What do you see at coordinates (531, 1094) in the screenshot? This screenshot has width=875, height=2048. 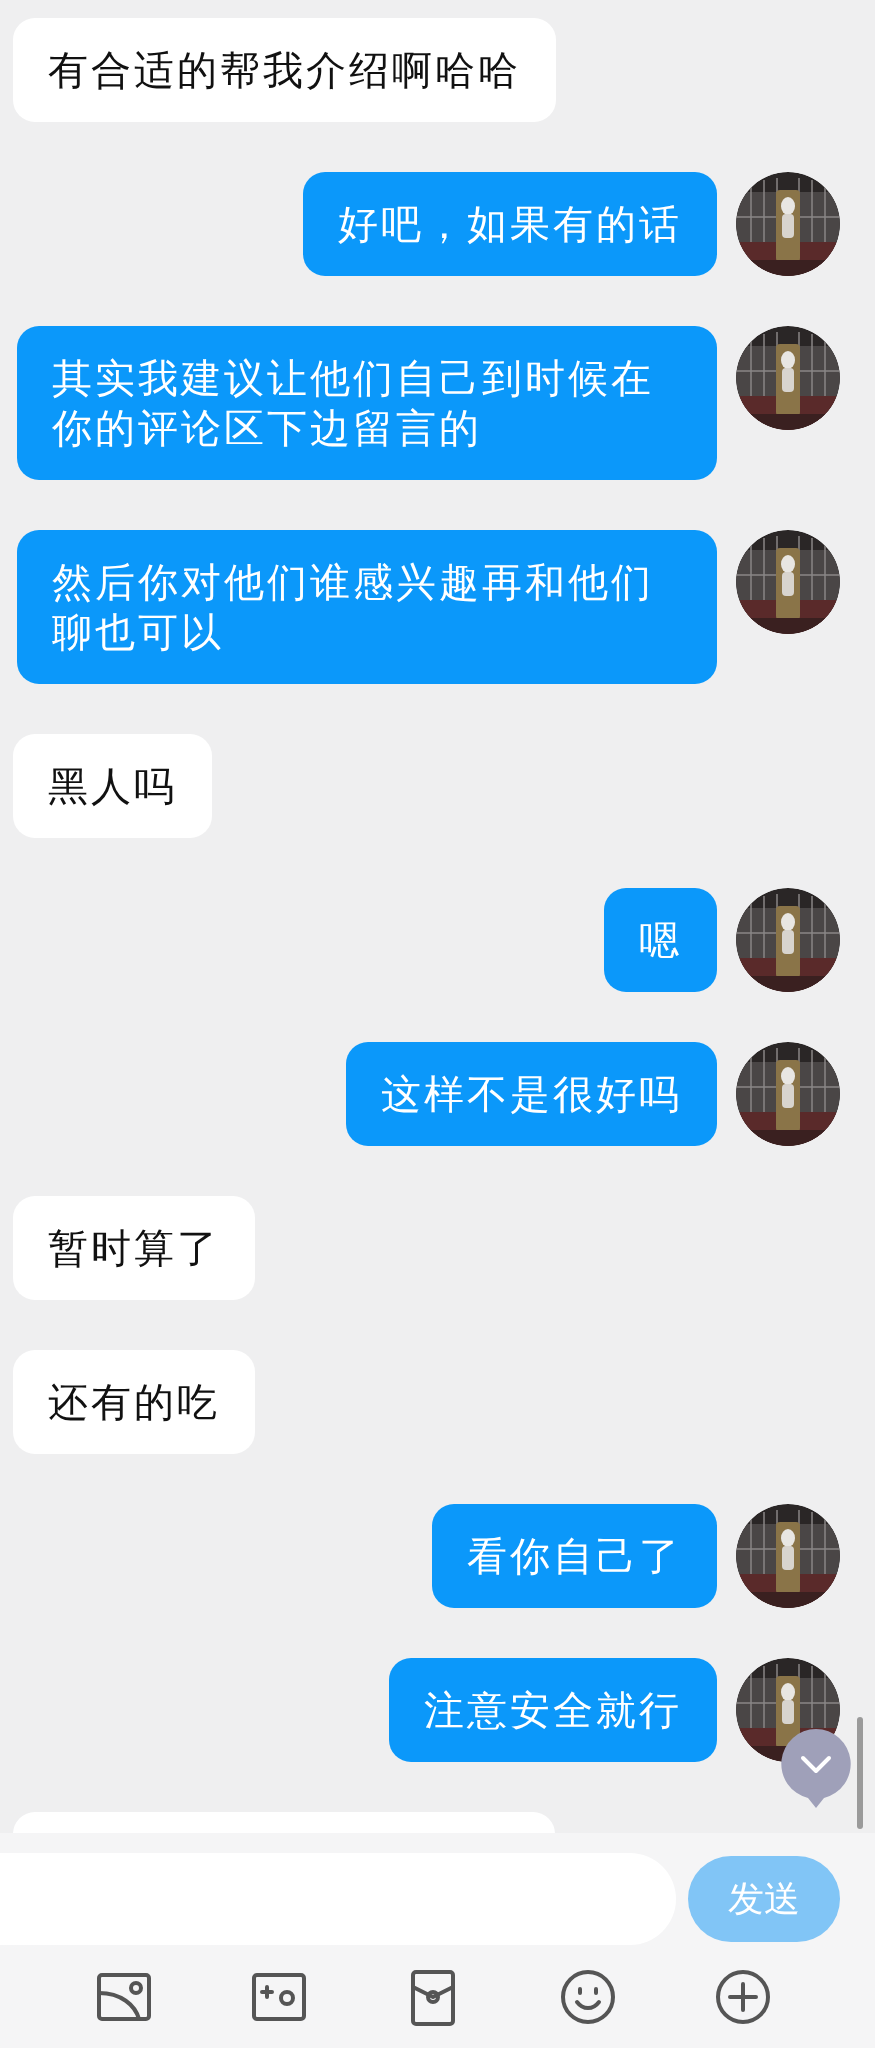 I see `message-bubble: 这样不是很好吗` at bounding box center [531, 1094].